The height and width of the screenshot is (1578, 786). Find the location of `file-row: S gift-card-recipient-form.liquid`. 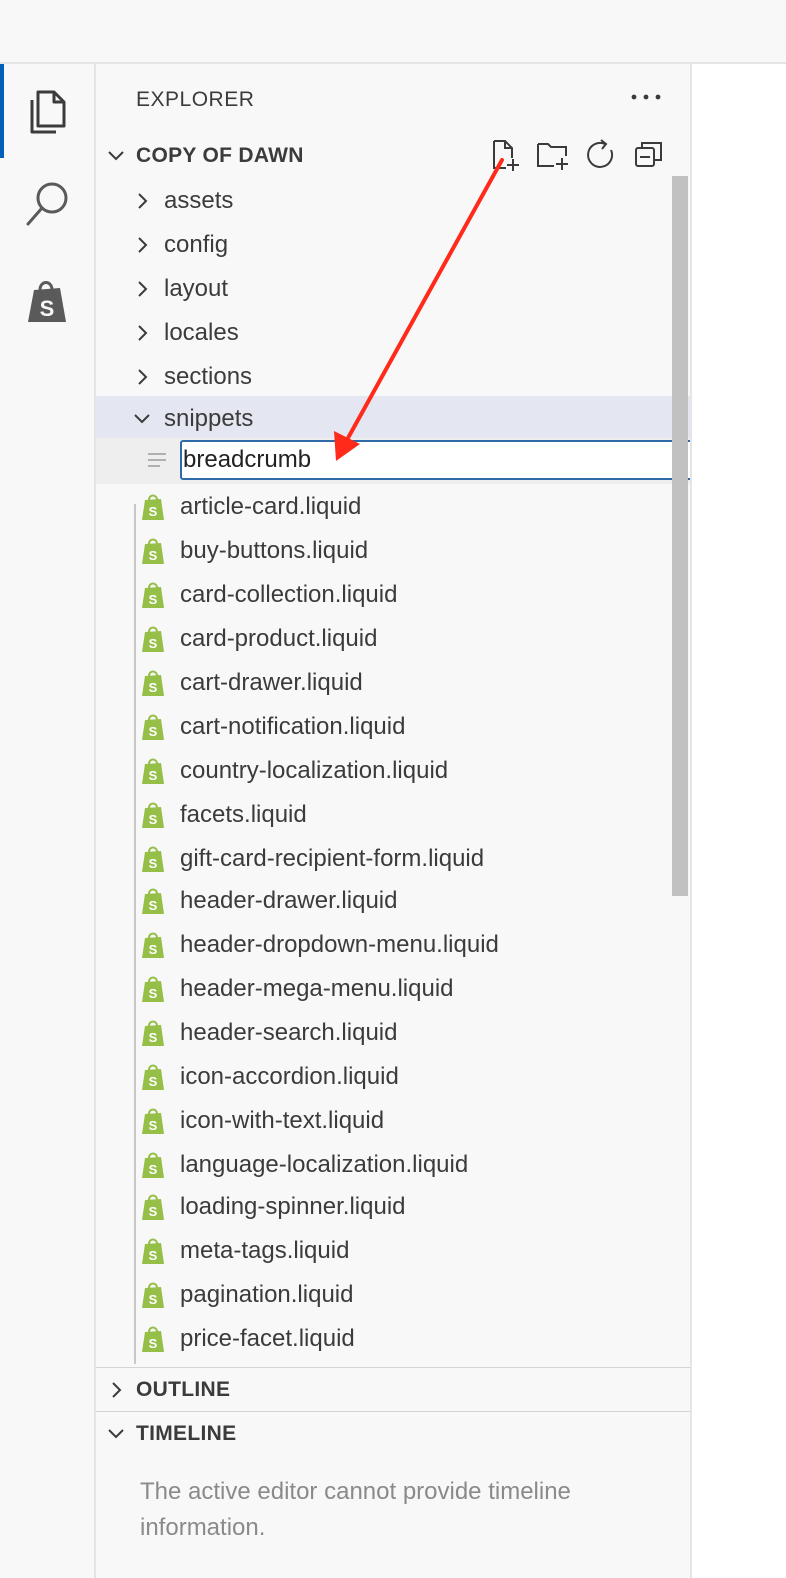

file-row: S gift-card-recipient-form.liquid is located at coordinates (393, 858).